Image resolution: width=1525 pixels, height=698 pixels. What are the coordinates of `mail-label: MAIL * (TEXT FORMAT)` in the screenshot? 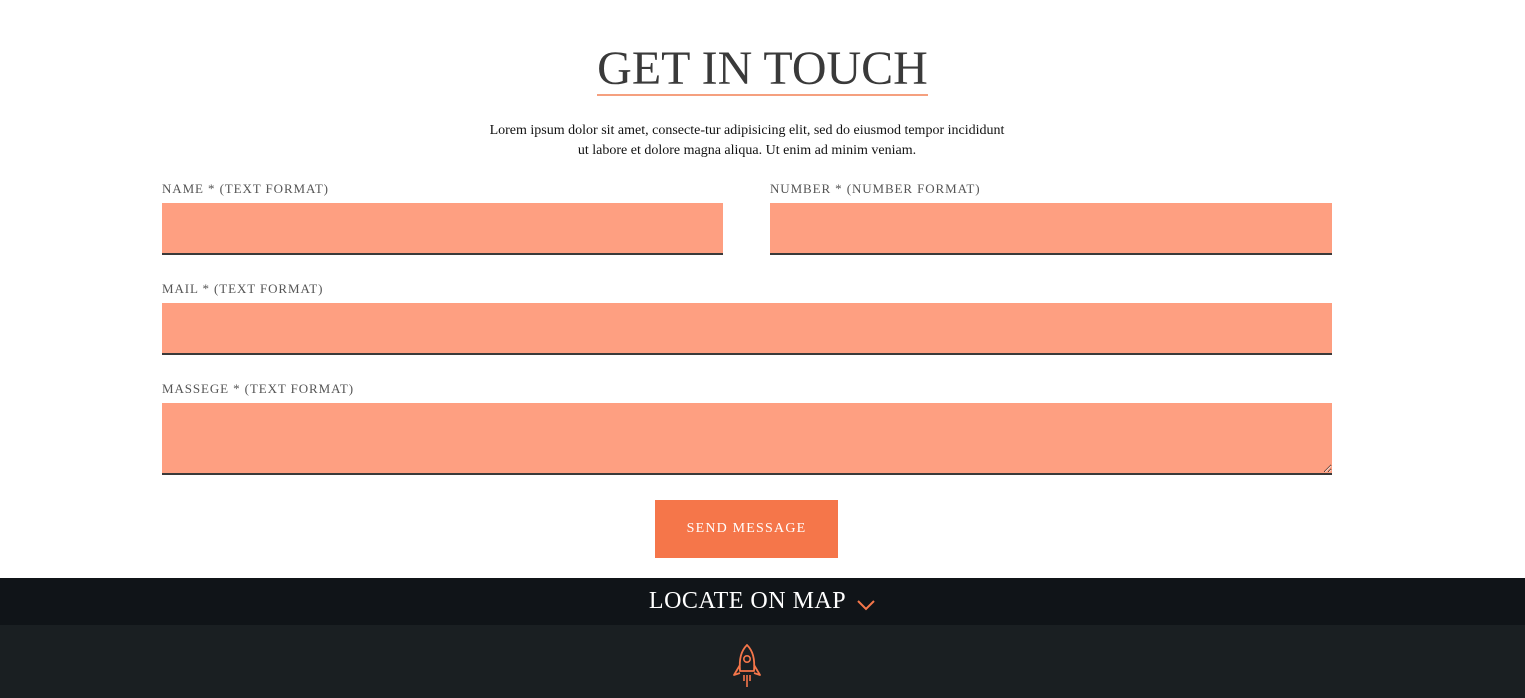 It's located at (243, 288).